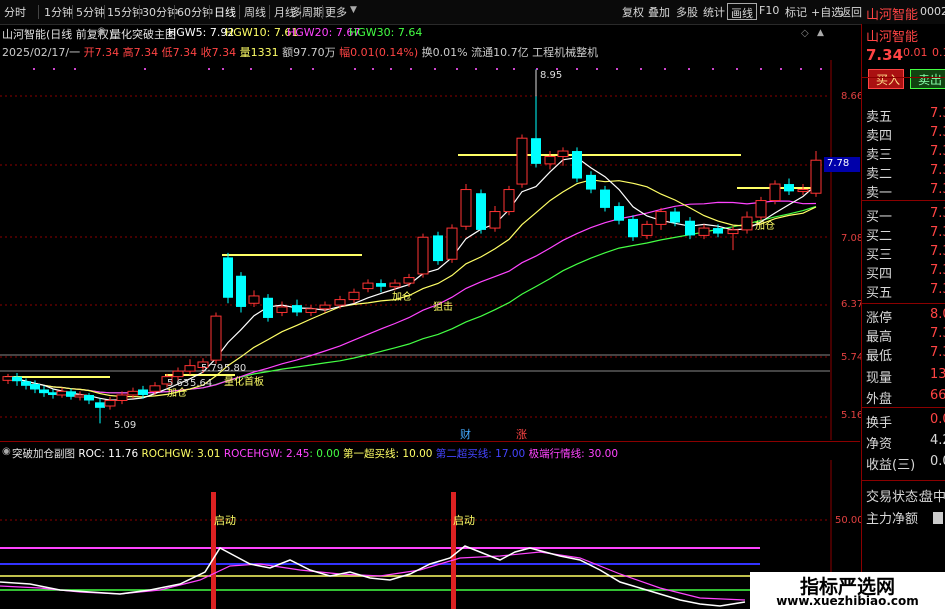  I want to click on trade-status-label: 交易状态:, so click(894, 497).